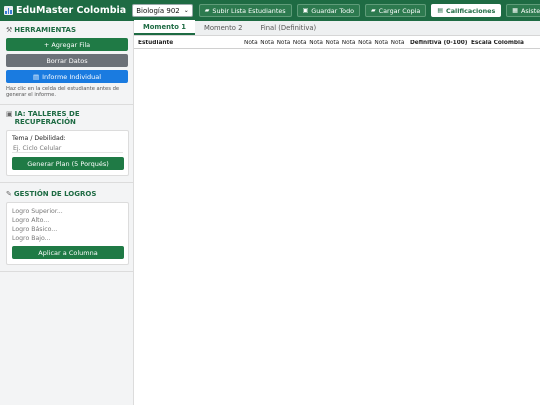 The height and width of the screenshot is (405, 540). I want to click on column-nota-9: Nota, so click(382, 43).